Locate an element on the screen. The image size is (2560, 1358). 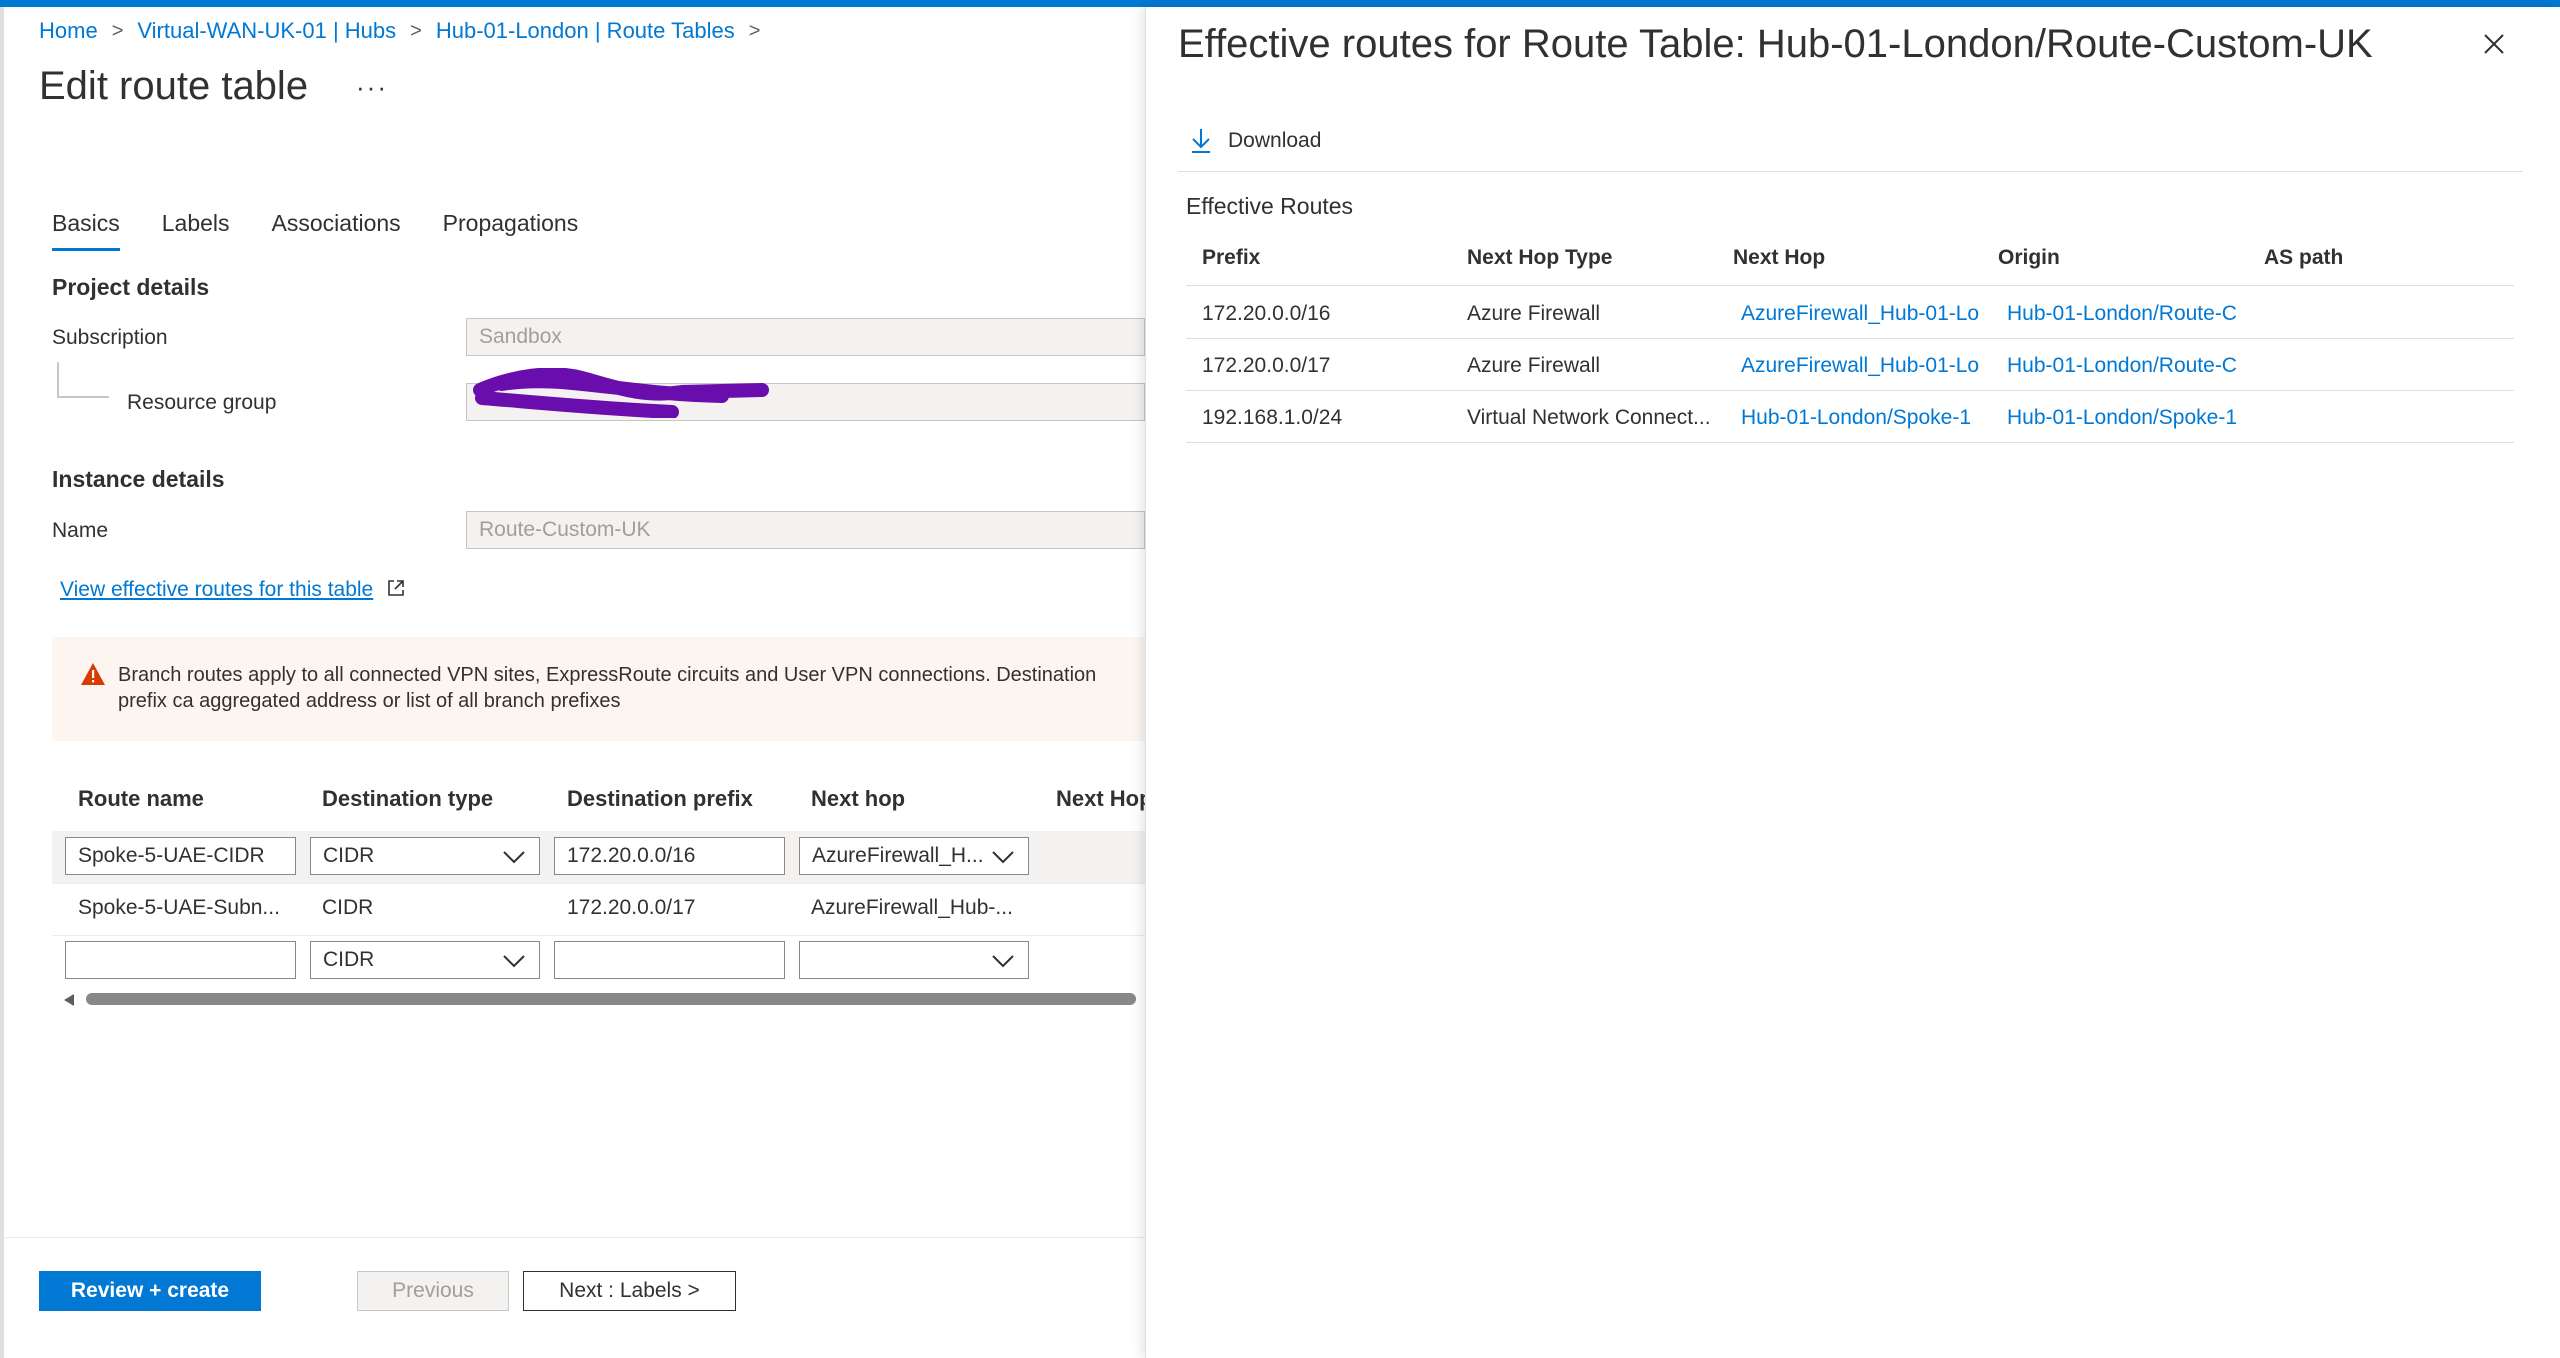
tab-basics: Basics is located at coordinates (86, 228).